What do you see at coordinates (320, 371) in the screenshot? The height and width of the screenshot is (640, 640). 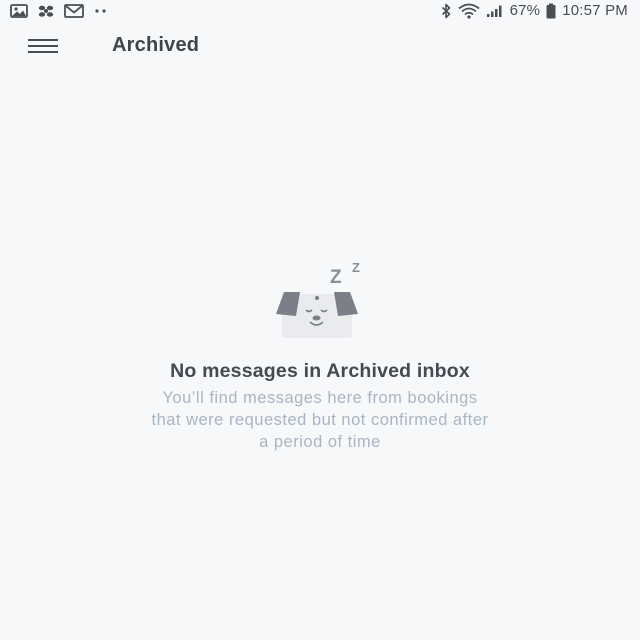 I see `empty-state-title: No messages in Archived inbox` at bounding box center [320, 371].